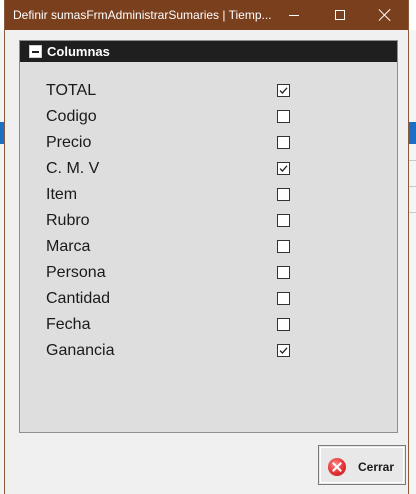 The width and height of the screenshot is (416, 494). I want to click on column-item: Persona, so click(208, 274).